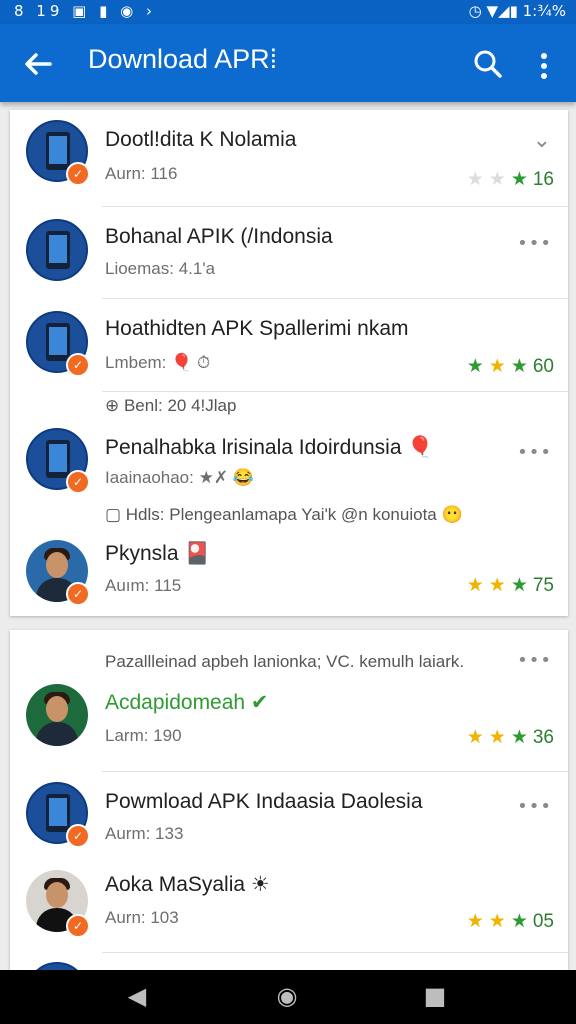 The height and width of the screenshot is (1024, 576). Describe the element at coordinates (158, 553) in the screenshot. I see `app-name: Pkynsla 🎴` at that location.